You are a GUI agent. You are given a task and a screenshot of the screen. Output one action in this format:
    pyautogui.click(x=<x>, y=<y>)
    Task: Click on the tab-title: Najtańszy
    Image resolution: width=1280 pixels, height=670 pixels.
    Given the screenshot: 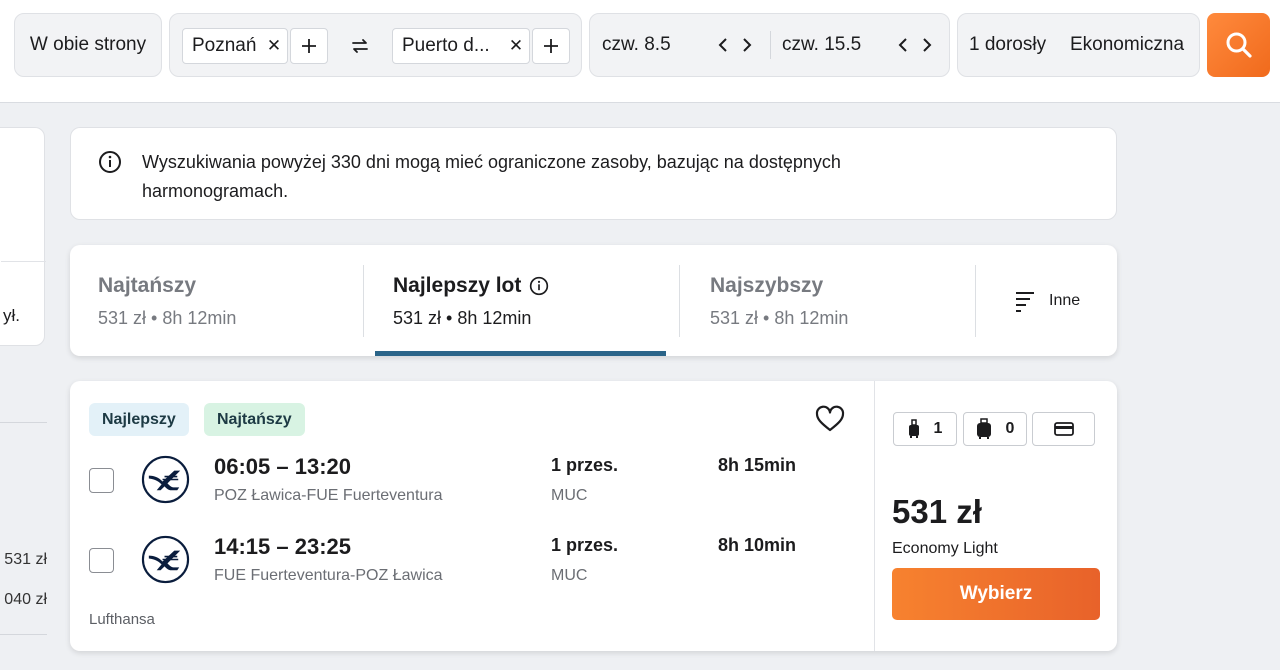 What is the action you would take?
    pyautogui.click(x=147, y=285)
    